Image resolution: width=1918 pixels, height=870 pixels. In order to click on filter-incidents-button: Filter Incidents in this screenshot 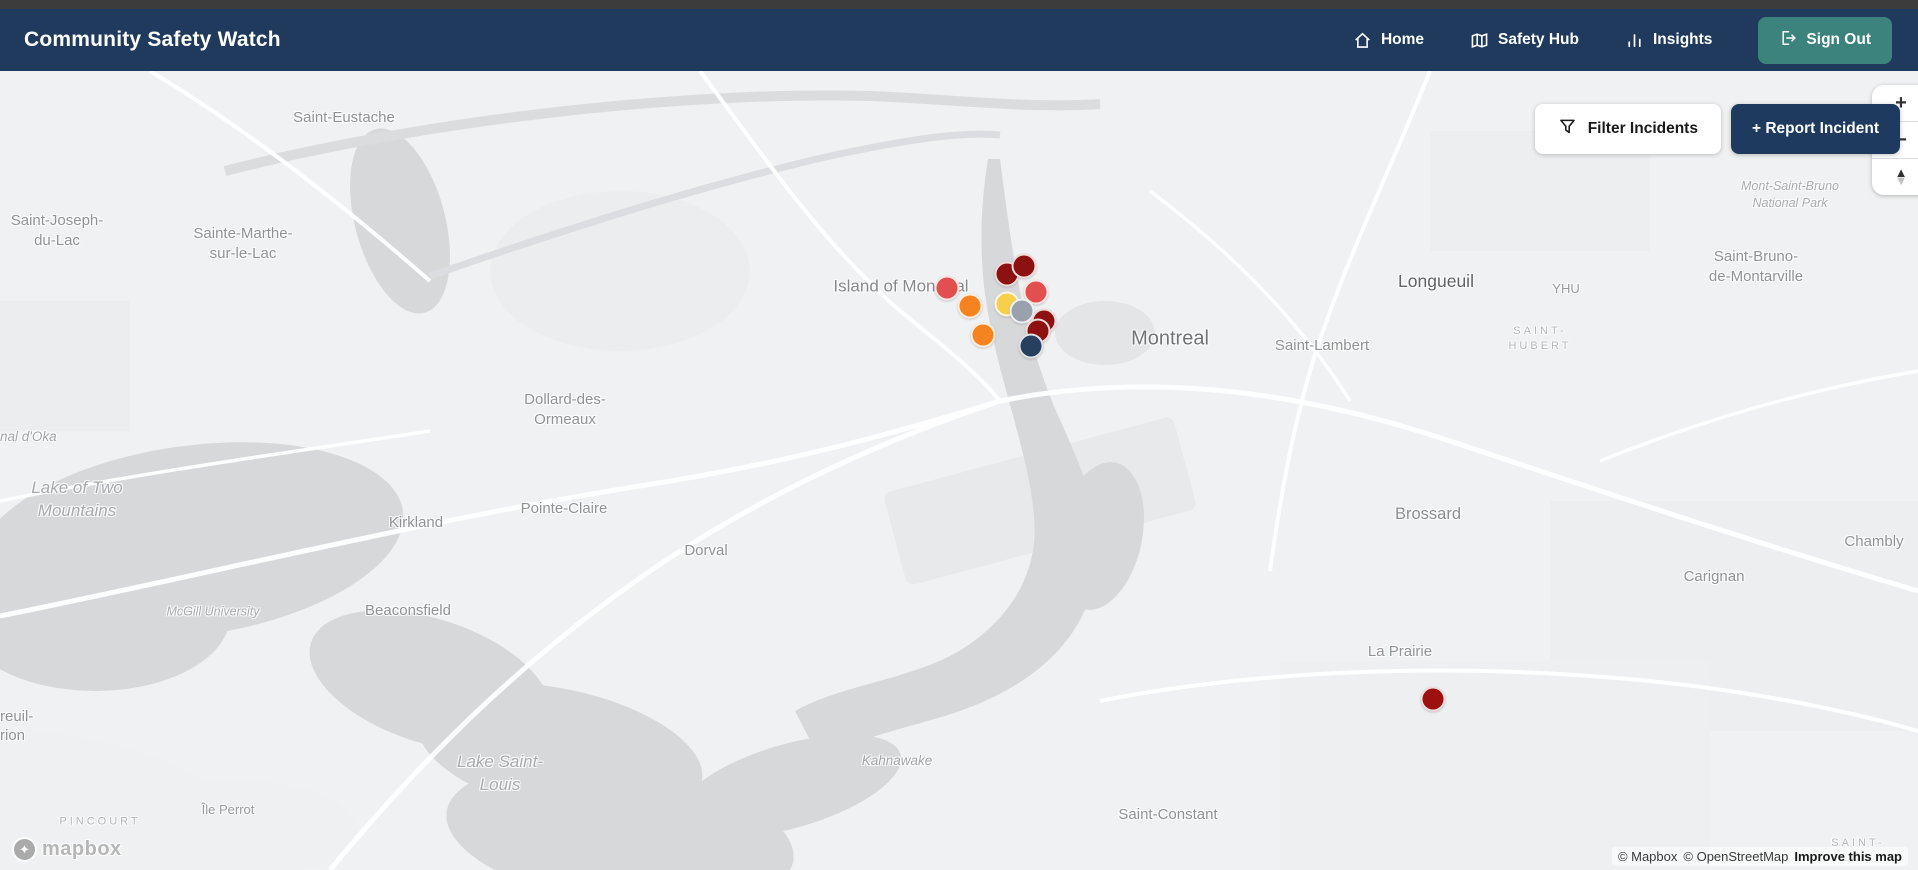, I will do `click(1627, 129)`.